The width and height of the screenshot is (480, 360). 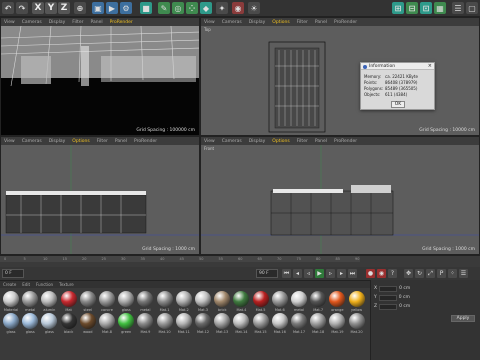 What do you see at coordinates (222, 8) in the screenshot?
I see `scene-icon: ✦` at bounding box center [222, 8].